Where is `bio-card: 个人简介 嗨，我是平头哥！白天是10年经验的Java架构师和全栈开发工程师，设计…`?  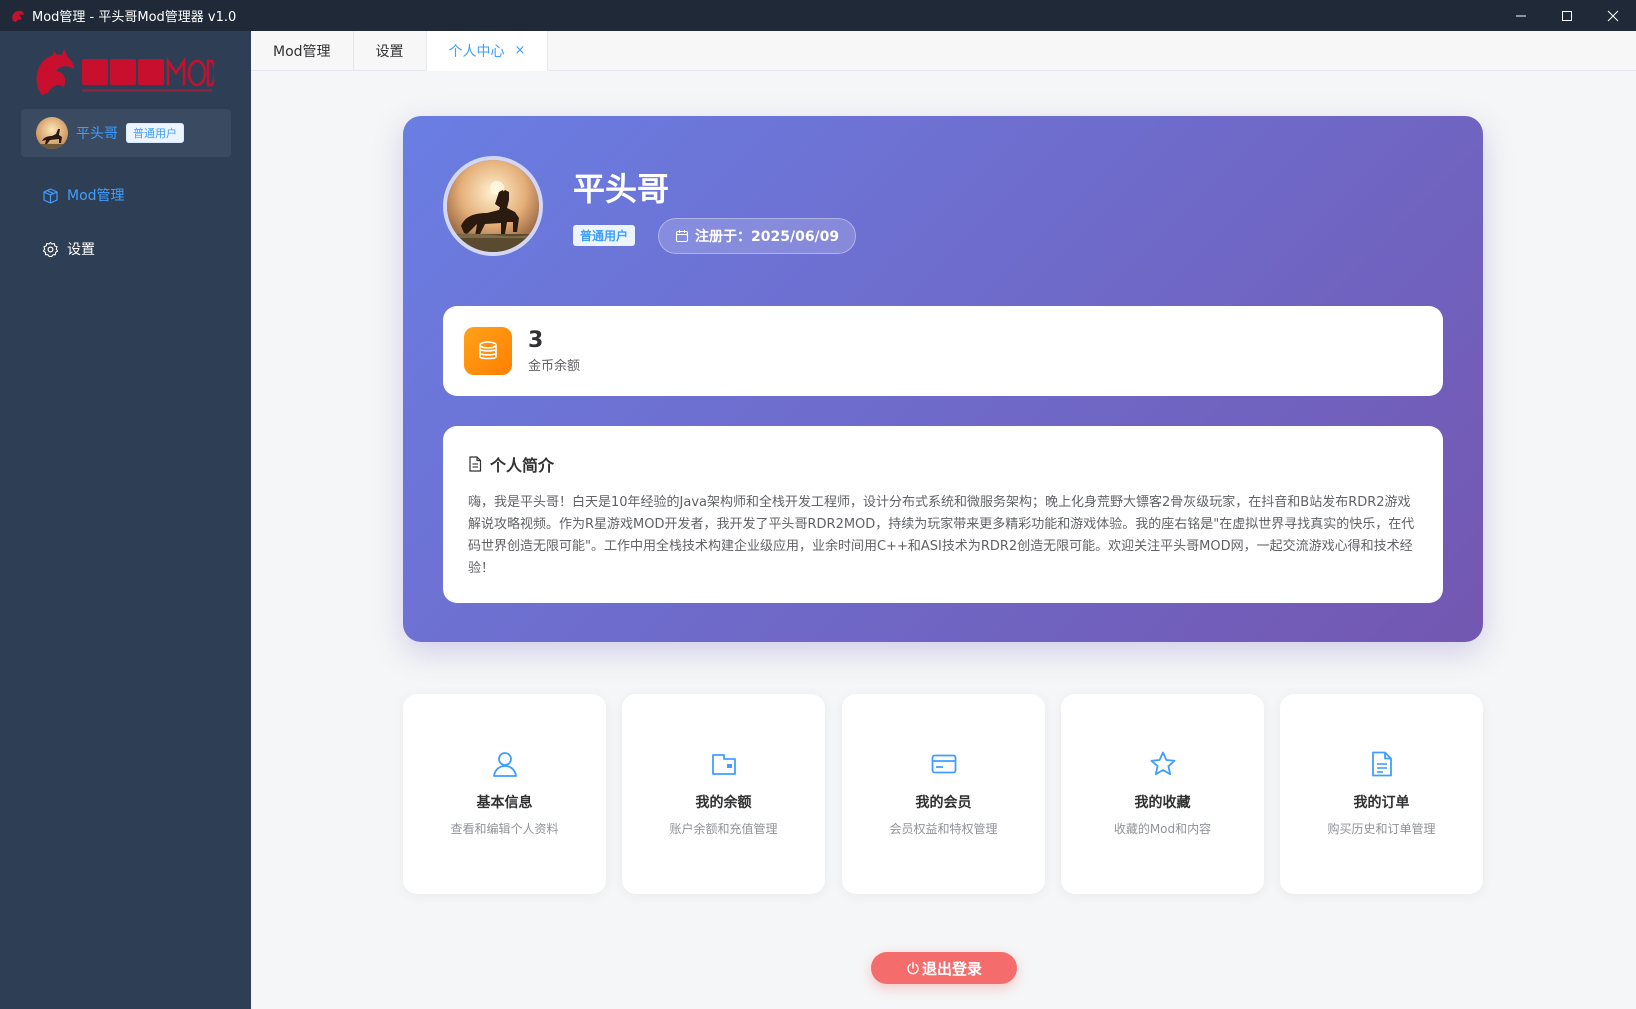 bio-card: 个人简介 嗨，我是平头哥！白天是10年经验的Java架构师和全栈开发工程师，设计… is located at coordinates (943, 514).